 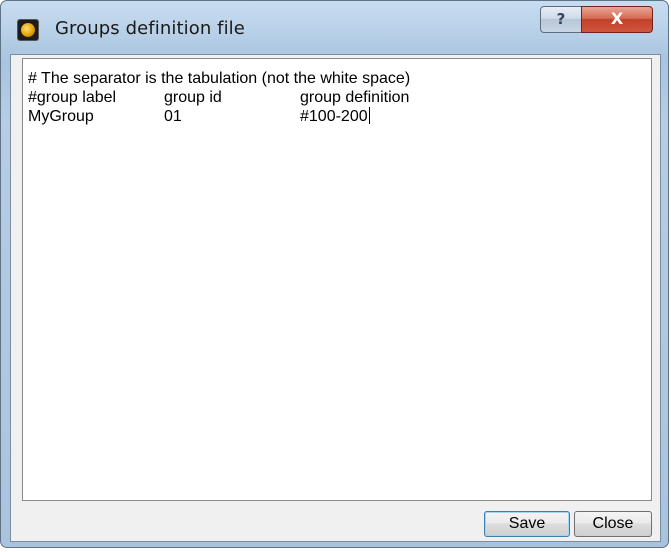 I want to click on help-button: ?, so click(x=561, y=19).